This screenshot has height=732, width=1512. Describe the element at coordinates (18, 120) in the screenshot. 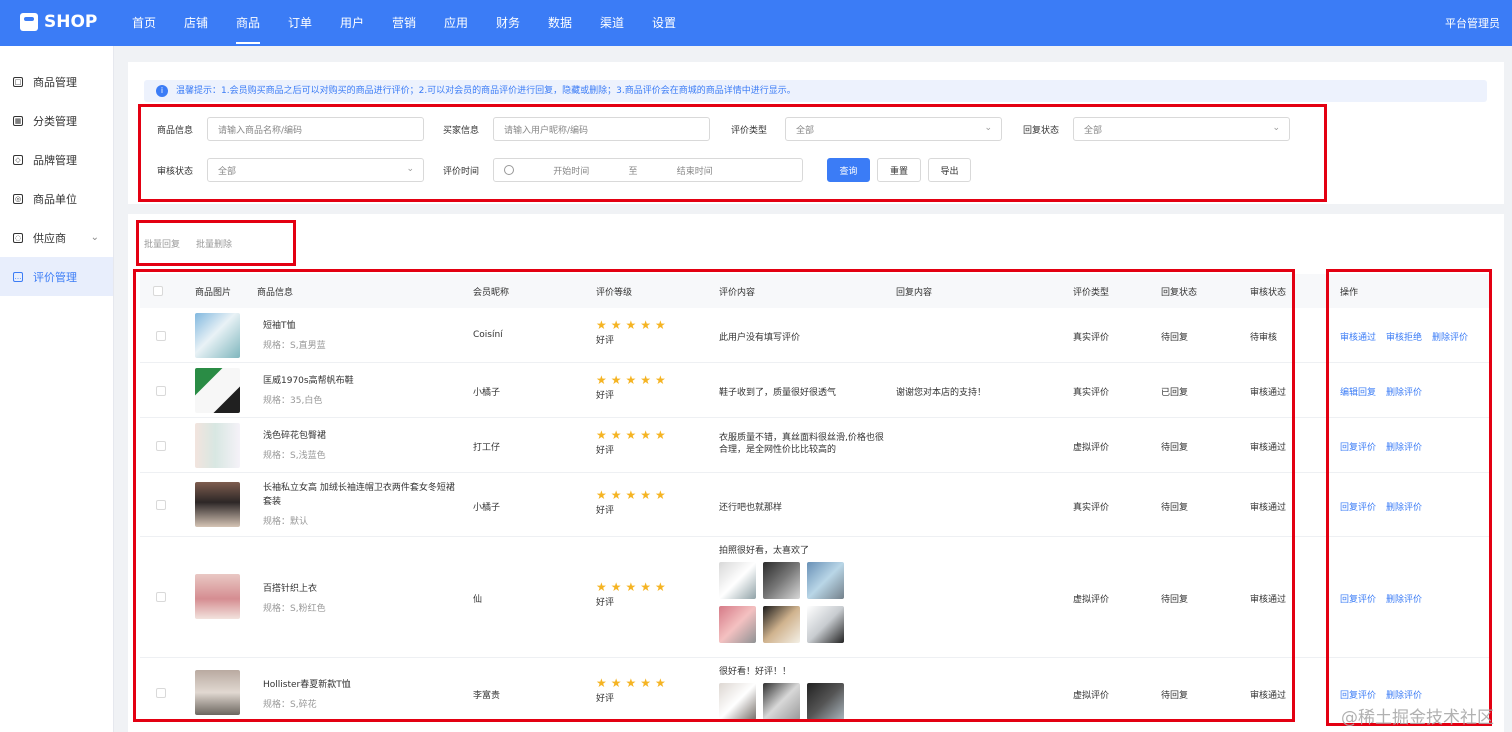

I see `category-icon: ▦` at that location.